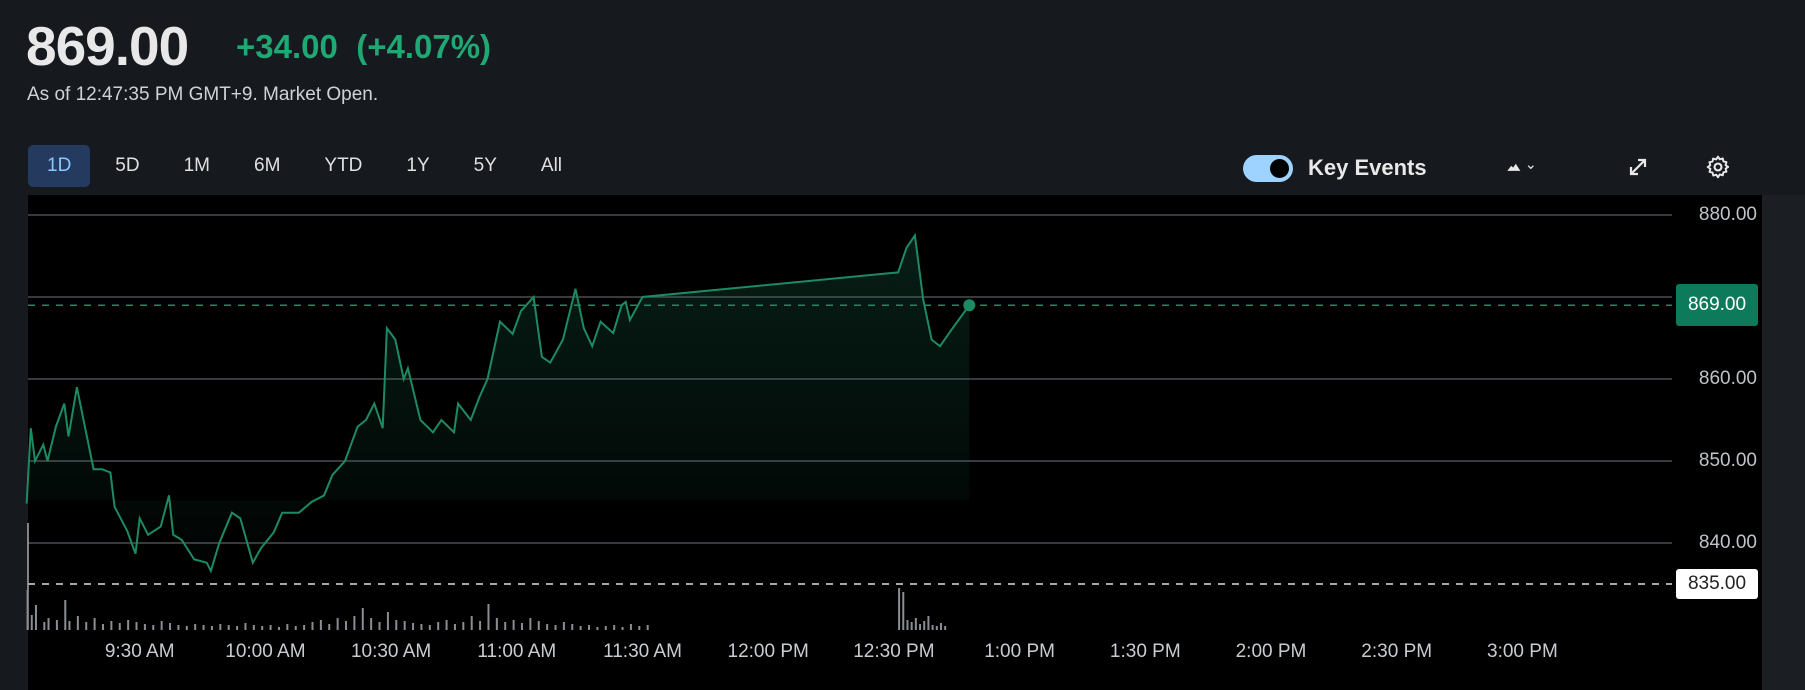 The height and width of the screenshot is (690, 1805). What do you see at coordinates (1019, 651) in the screenshot?
I see `x-tick-label: 1:00 PM` at bounding box center [1019, 651].